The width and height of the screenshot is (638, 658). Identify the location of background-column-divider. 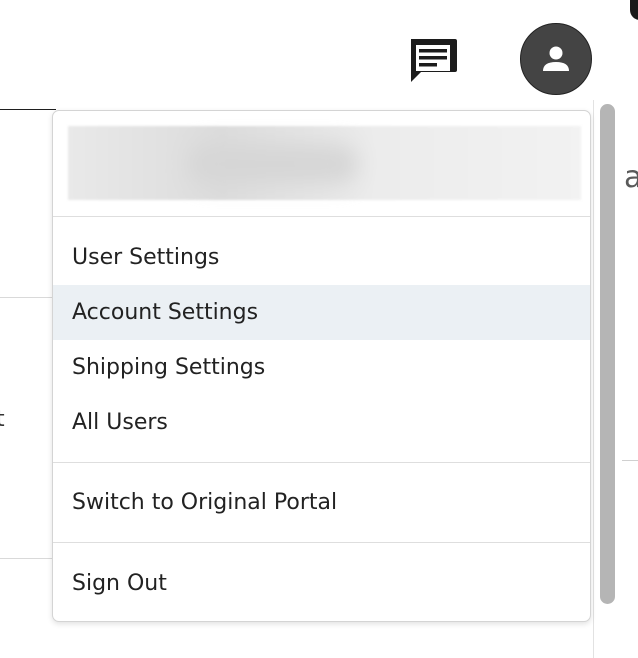
(593, 379).